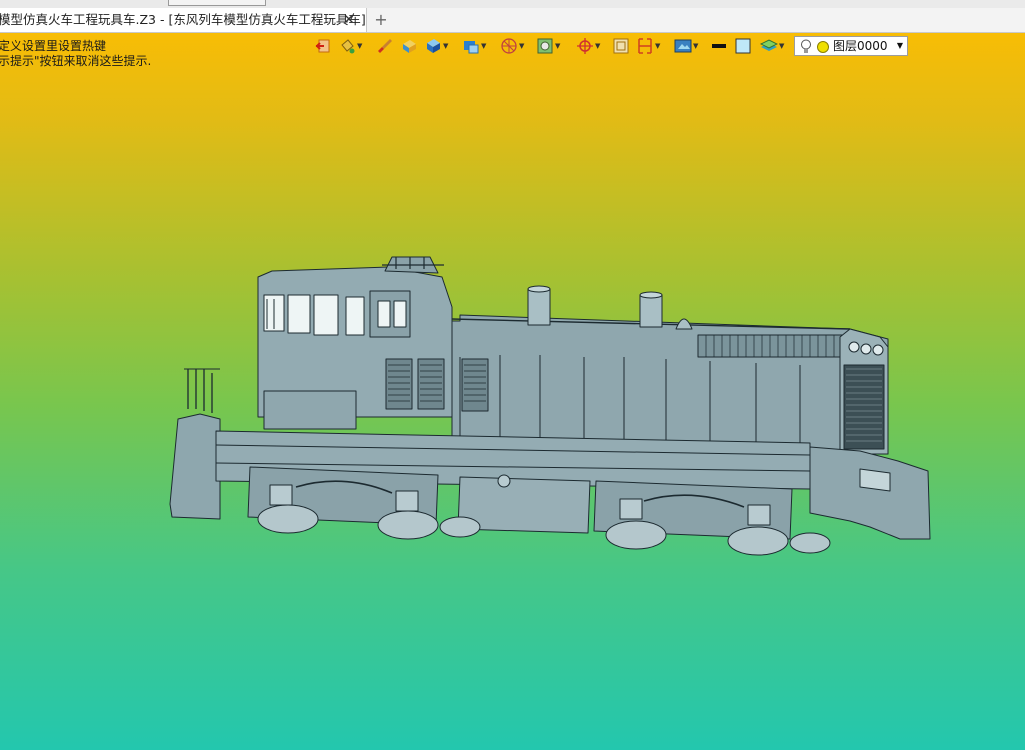  I want to click on quick-access-box, so click(217, 3).